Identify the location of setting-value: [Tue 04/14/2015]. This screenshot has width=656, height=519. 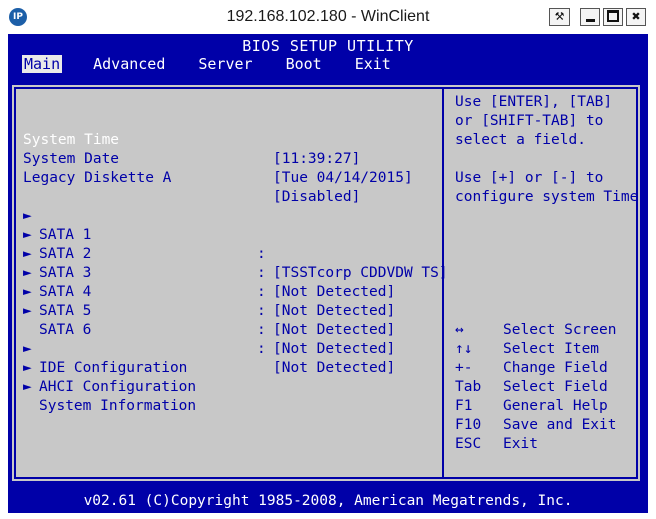
(343, 178).